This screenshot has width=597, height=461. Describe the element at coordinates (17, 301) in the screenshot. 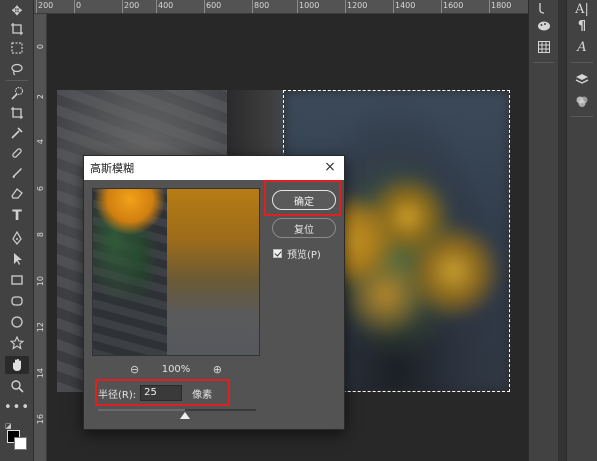

I see `rounded-rect-icon` at that location.